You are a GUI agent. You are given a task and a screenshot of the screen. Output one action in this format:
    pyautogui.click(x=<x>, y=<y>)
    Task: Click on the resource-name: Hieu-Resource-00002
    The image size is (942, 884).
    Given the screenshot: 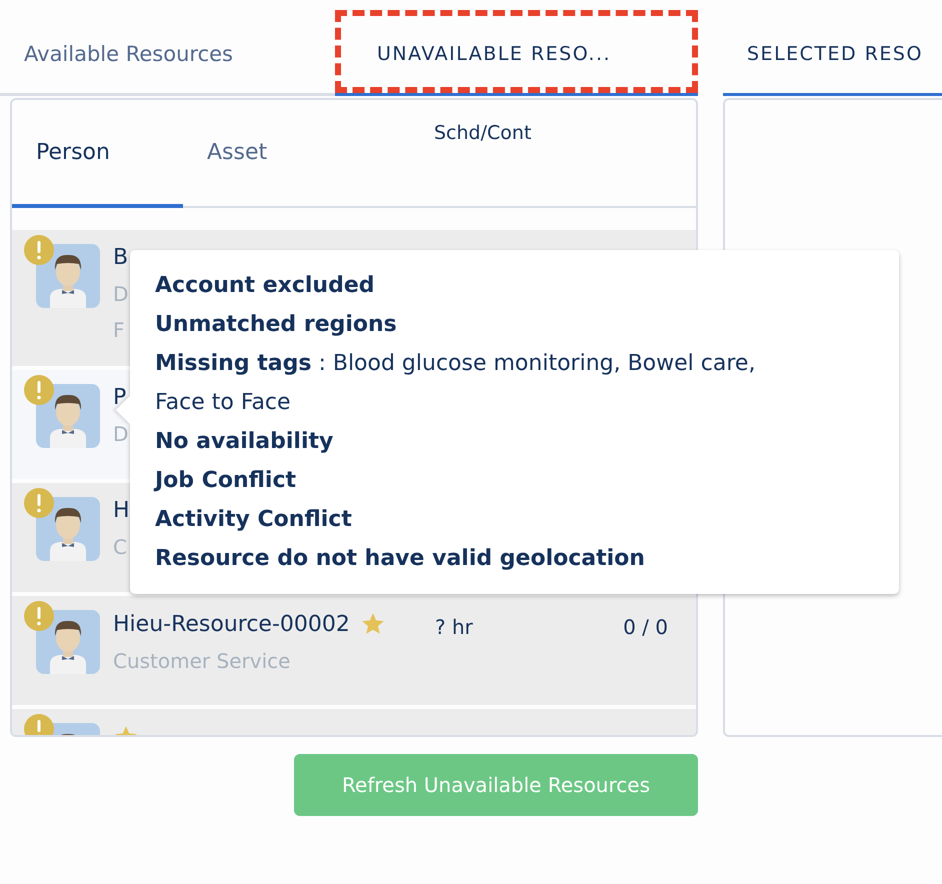 What is the action you would take?
    pyautogui.click(x=231, y=624)
    